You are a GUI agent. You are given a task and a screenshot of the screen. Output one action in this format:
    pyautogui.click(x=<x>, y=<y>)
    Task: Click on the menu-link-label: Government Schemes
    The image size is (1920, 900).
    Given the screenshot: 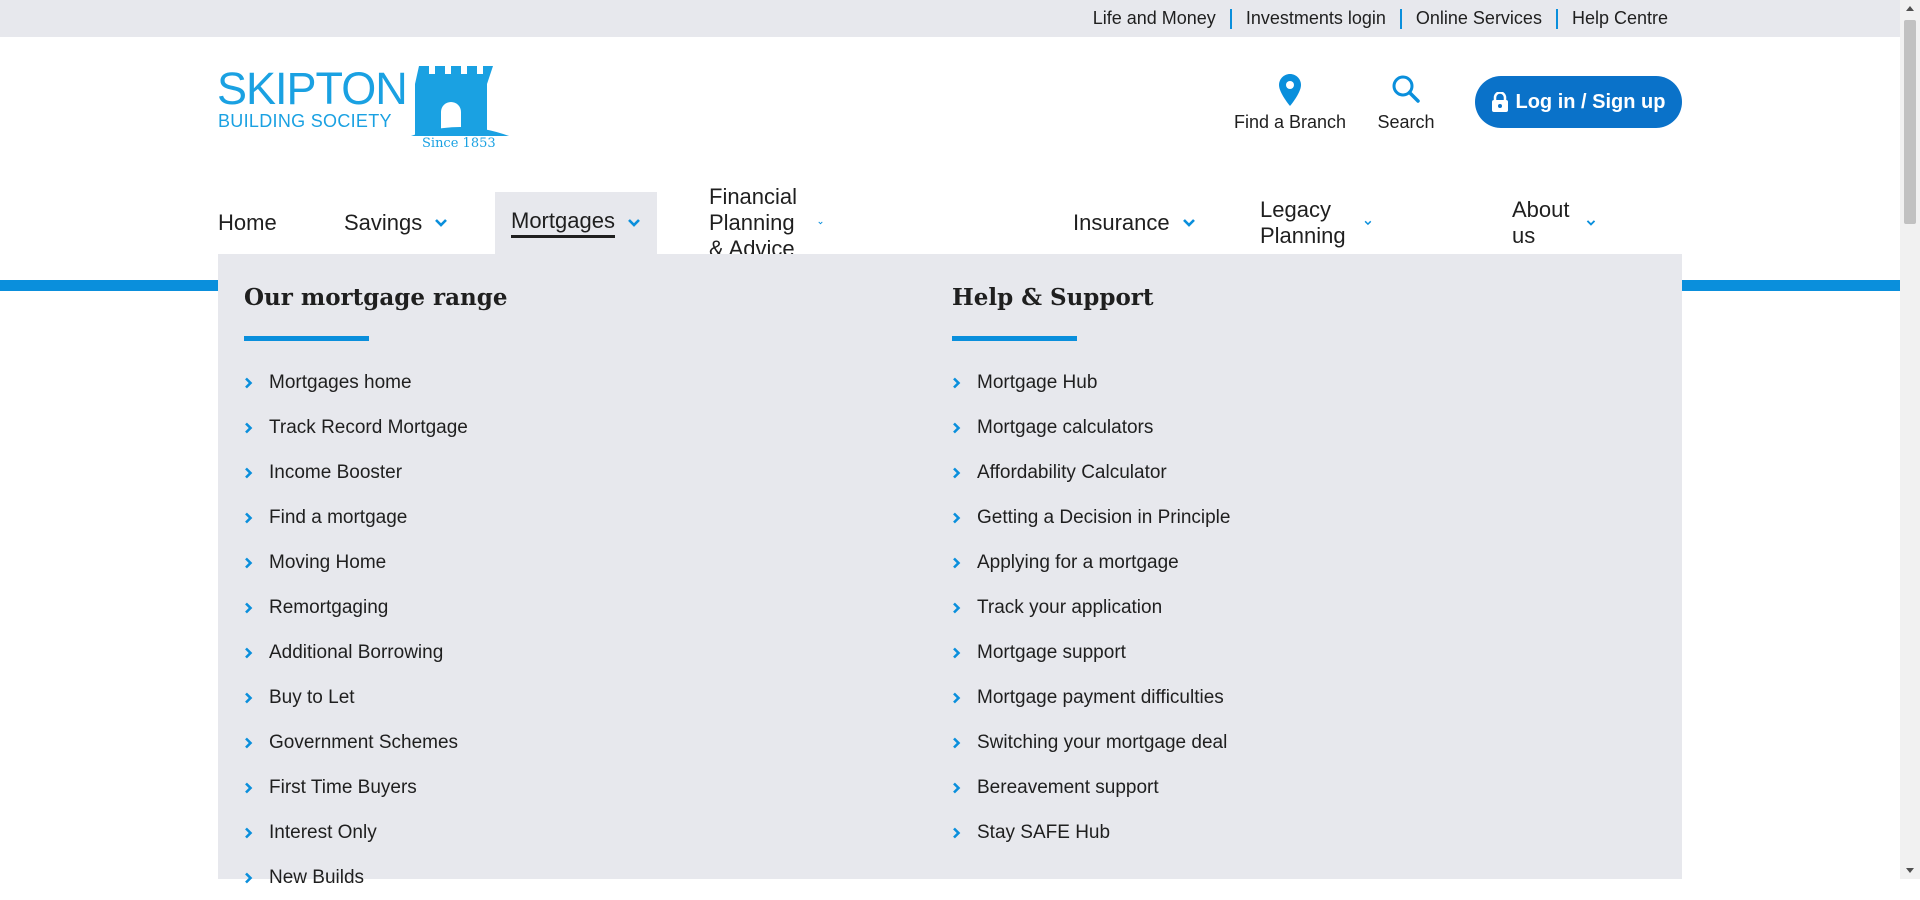 What is the action you would take?
    pyautogui.click(x=364, y=742)
    